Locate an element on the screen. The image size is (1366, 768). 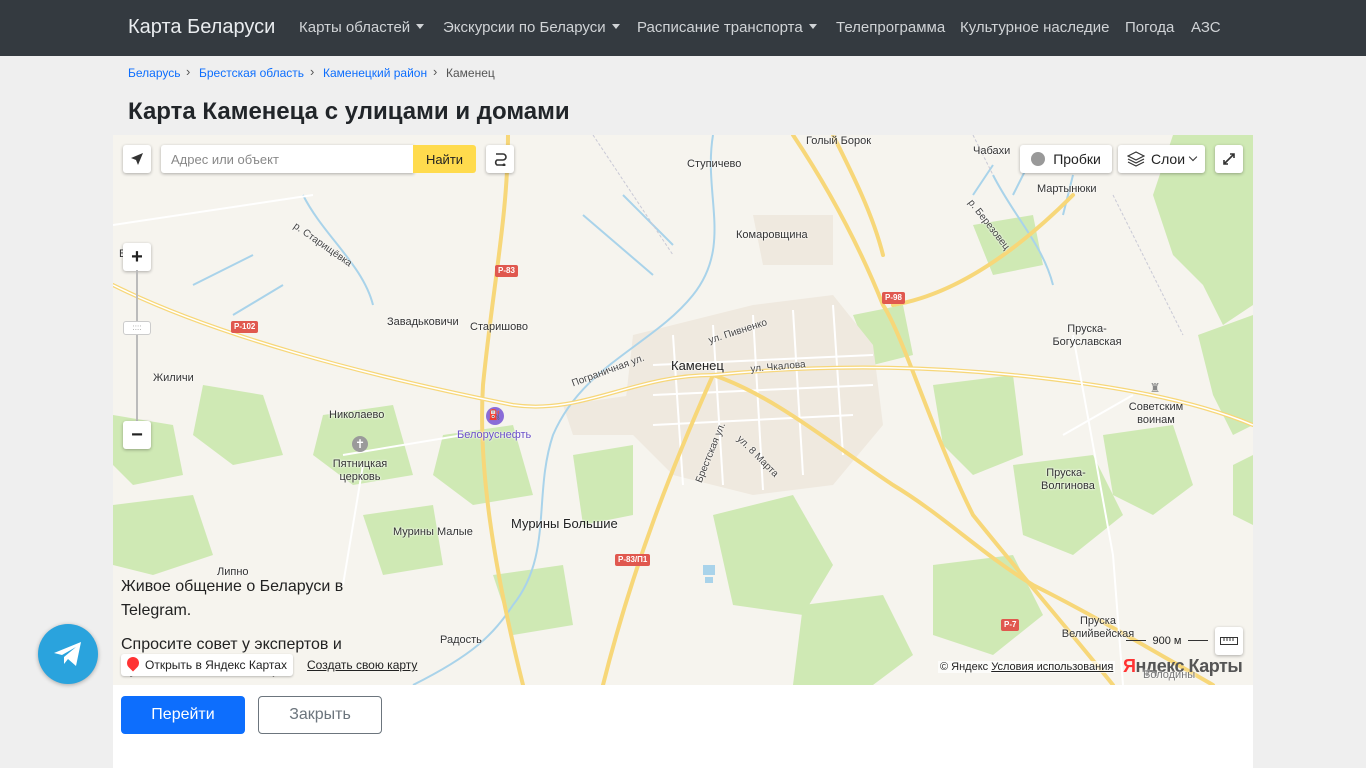
label-martynyuki: Мартынюки is located at coordinates (1067, 189).